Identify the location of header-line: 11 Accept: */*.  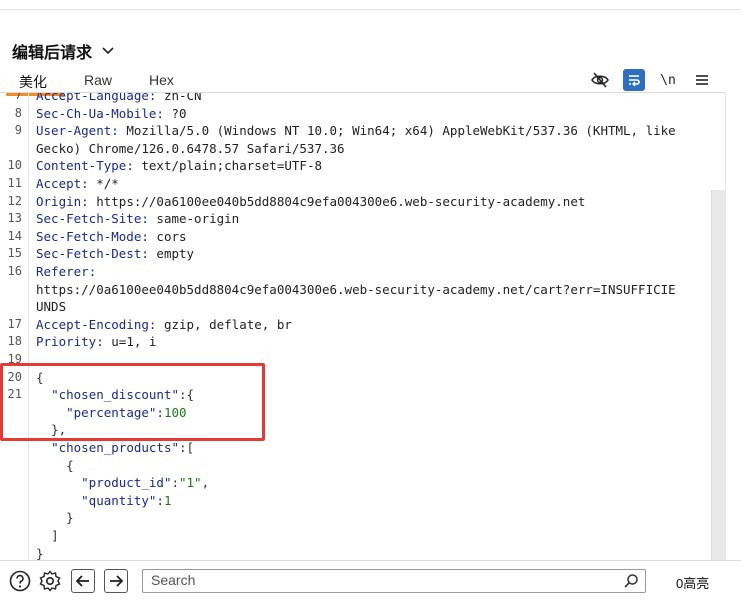
(370, 183).